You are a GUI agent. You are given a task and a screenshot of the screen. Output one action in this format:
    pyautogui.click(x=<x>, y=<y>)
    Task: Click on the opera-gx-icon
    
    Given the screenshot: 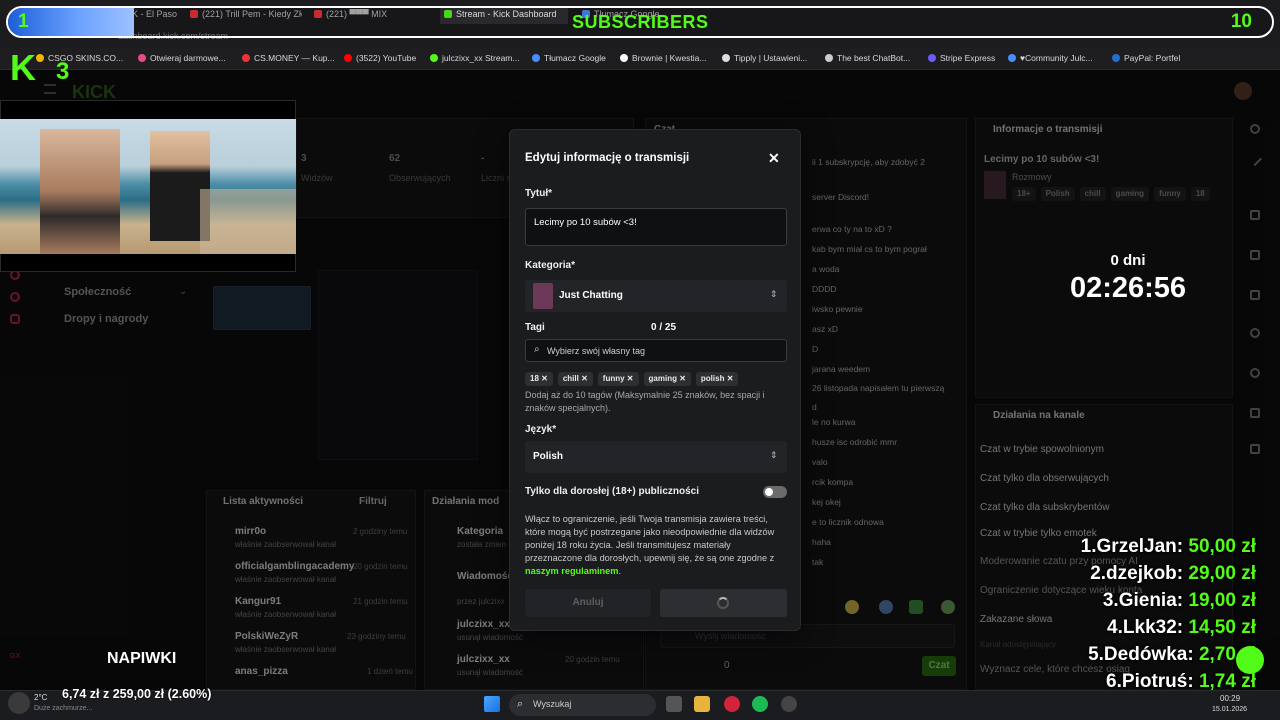 What is the action you would take?
    pyautogui.click(x=732, y=704)
    